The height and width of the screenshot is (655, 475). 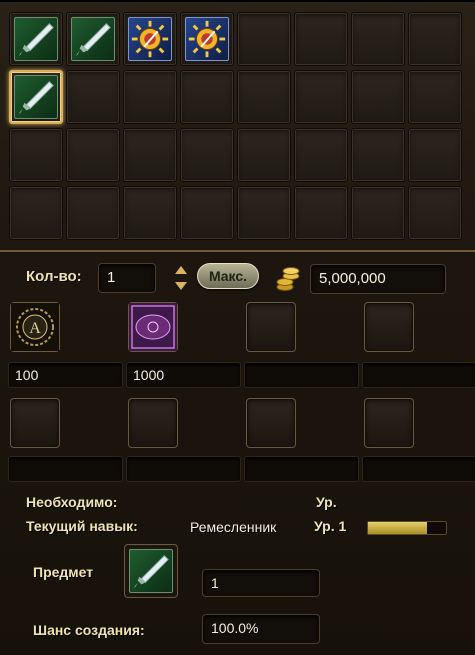 I want to click on material-slot: A, so click(x=35, y=327).